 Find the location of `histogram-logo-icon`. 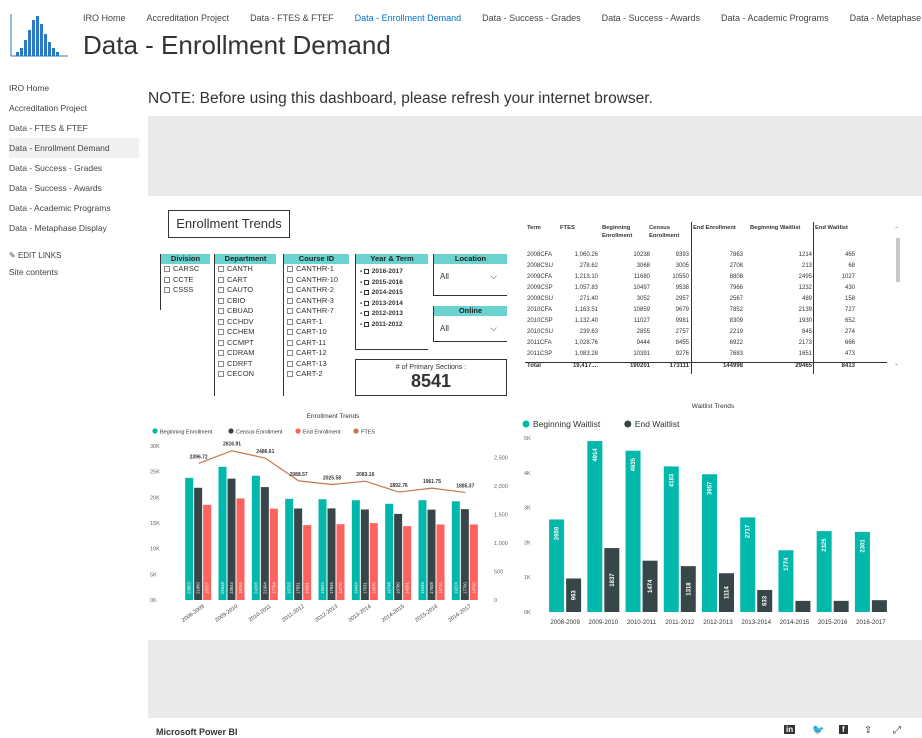

histogram-logo-icon is located at coordinates (39, 35).